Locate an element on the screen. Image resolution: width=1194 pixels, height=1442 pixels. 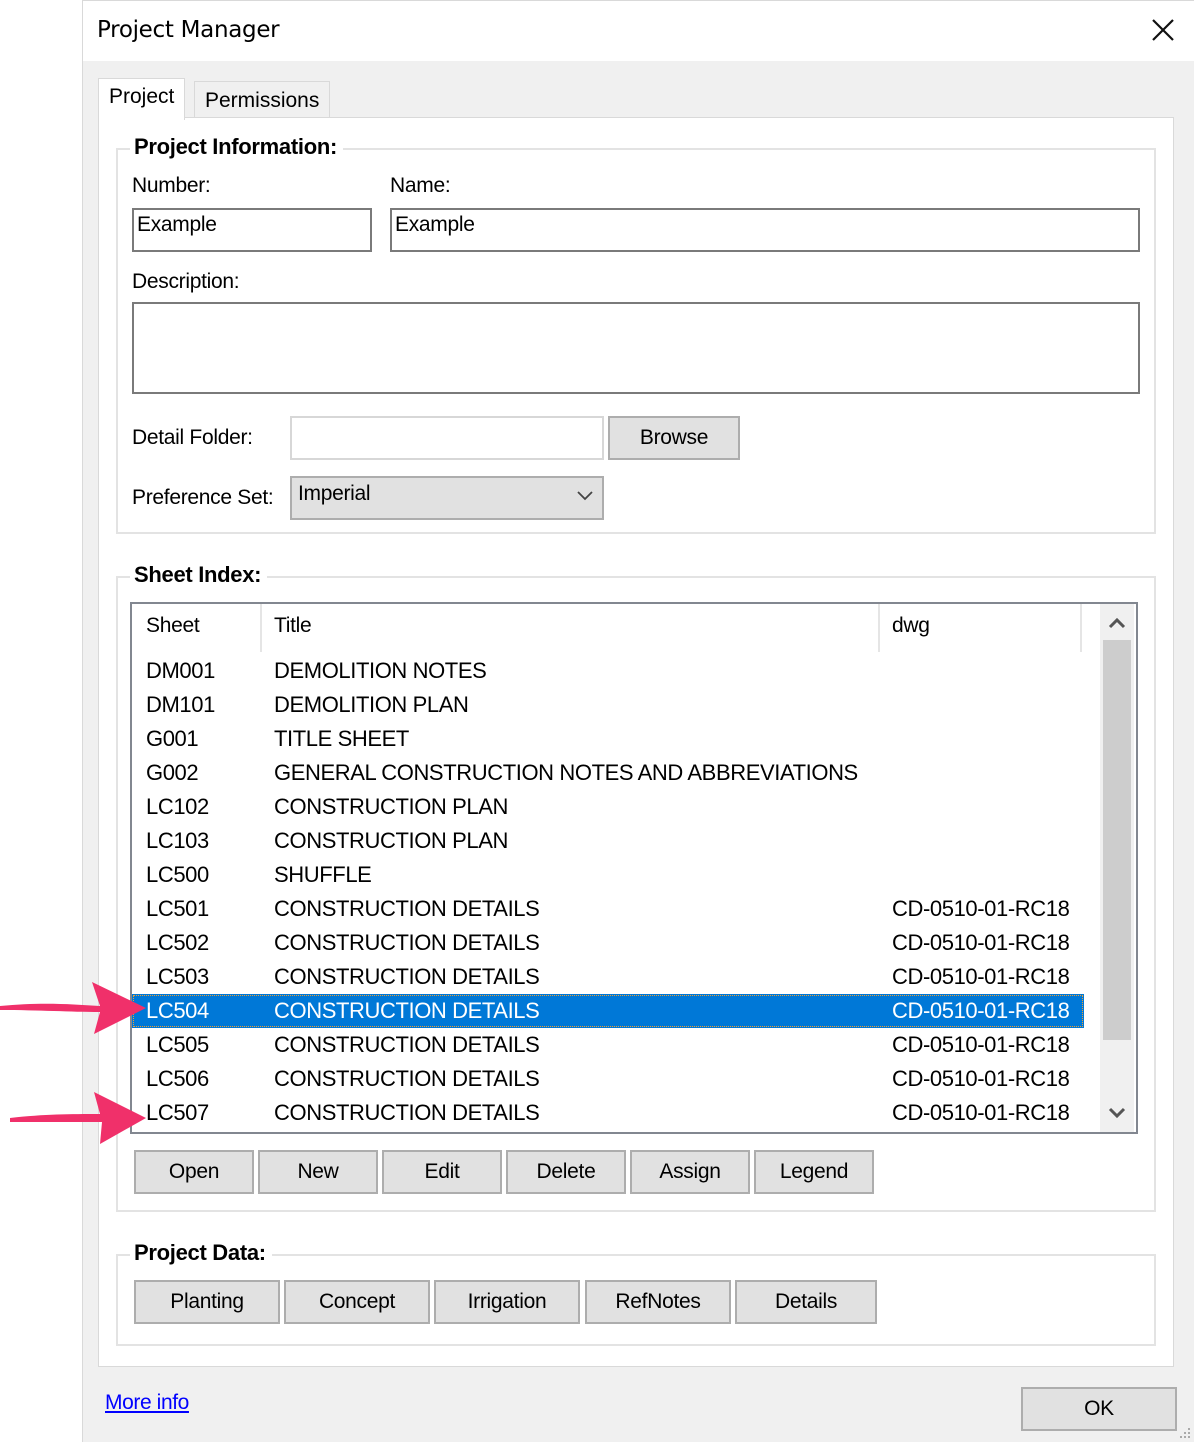
name-label: Name: is located at coordinates (420, 185).